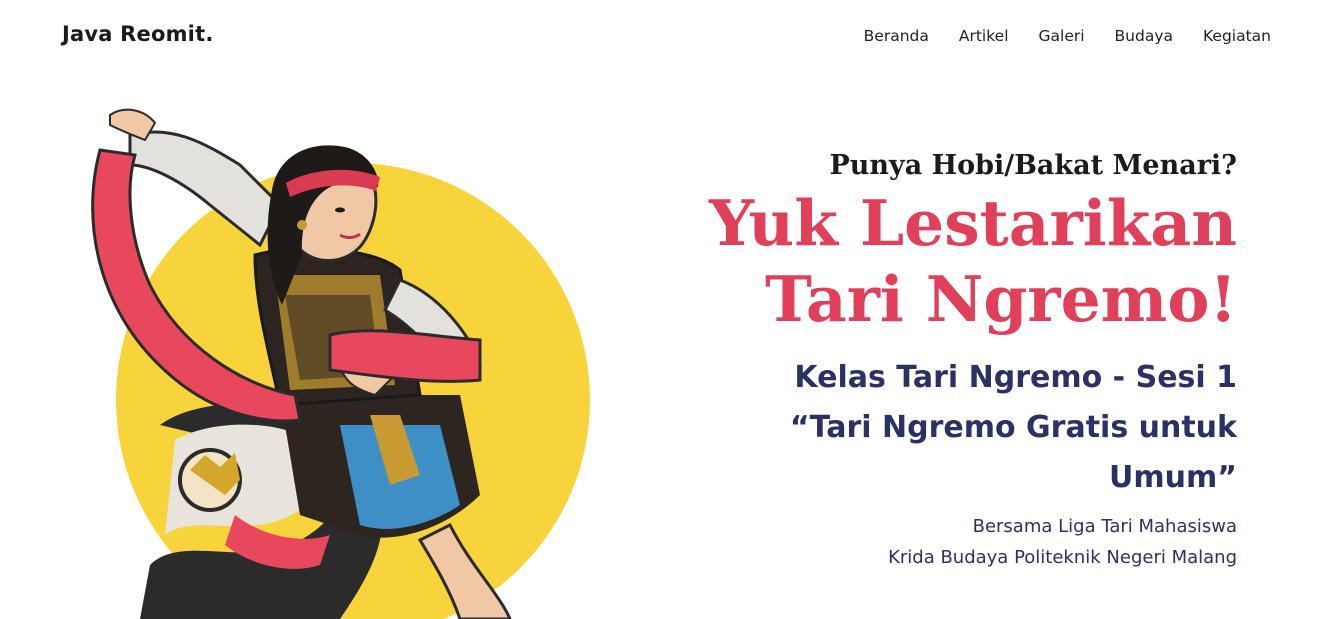 This screenshot has height=619, width=1339. I want to click on hero-eyebrow: Punya Hobi/Bakat Menari?, so click(1033, 165).